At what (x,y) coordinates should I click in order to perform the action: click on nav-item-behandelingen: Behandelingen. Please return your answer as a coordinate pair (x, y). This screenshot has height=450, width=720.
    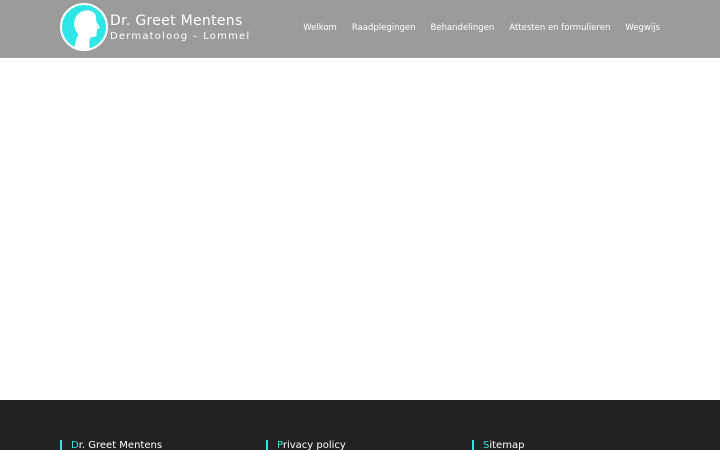
    Looking at the image, I should click on (463, 28).